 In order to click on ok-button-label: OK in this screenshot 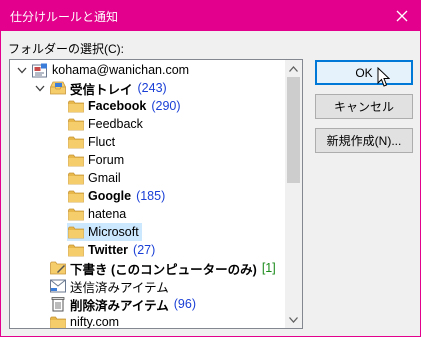, I will do `click(364, 72)`.